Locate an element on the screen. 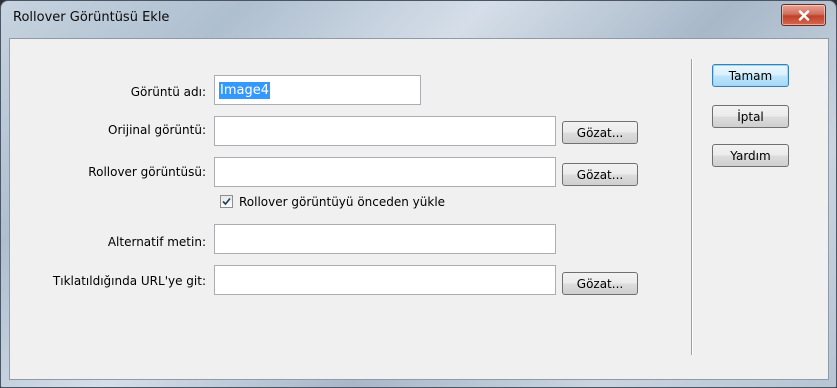  original-image-label: Orijinal görüntü: is located at coordinates (157, 130).